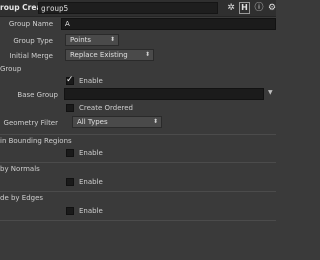 The width and height of the screenshot is (320, 260). I want to click on help-icon: H, so click(244, 8).